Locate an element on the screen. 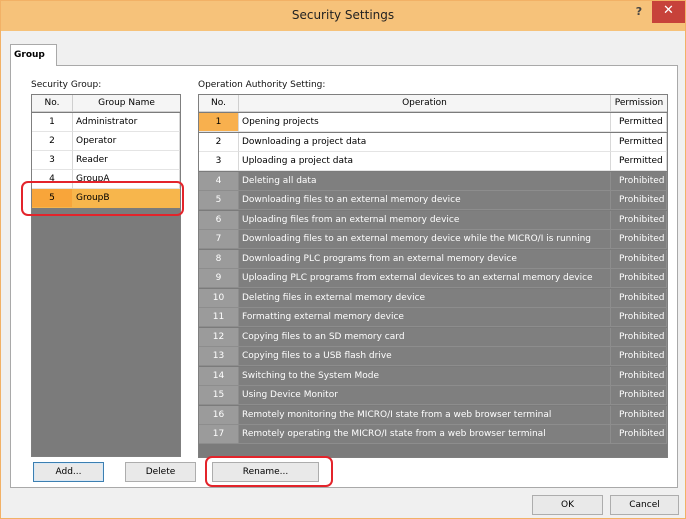 This screenshot has width=686, height=519. operation-cell: Copying files to an SD memory card is located at coordinates (425, 337).